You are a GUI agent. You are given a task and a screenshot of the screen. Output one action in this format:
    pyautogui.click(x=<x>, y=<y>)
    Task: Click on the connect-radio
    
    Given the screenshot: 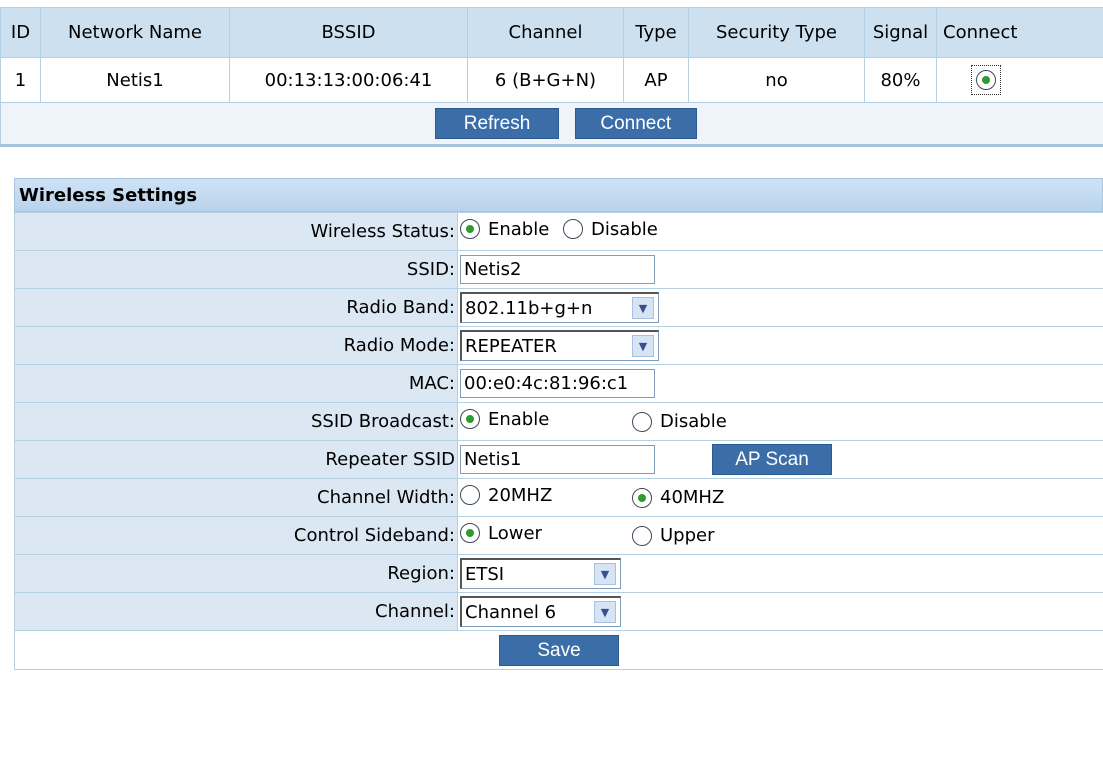 What is the action you would take?
    pyautogui.click(x=986, y=80)
    